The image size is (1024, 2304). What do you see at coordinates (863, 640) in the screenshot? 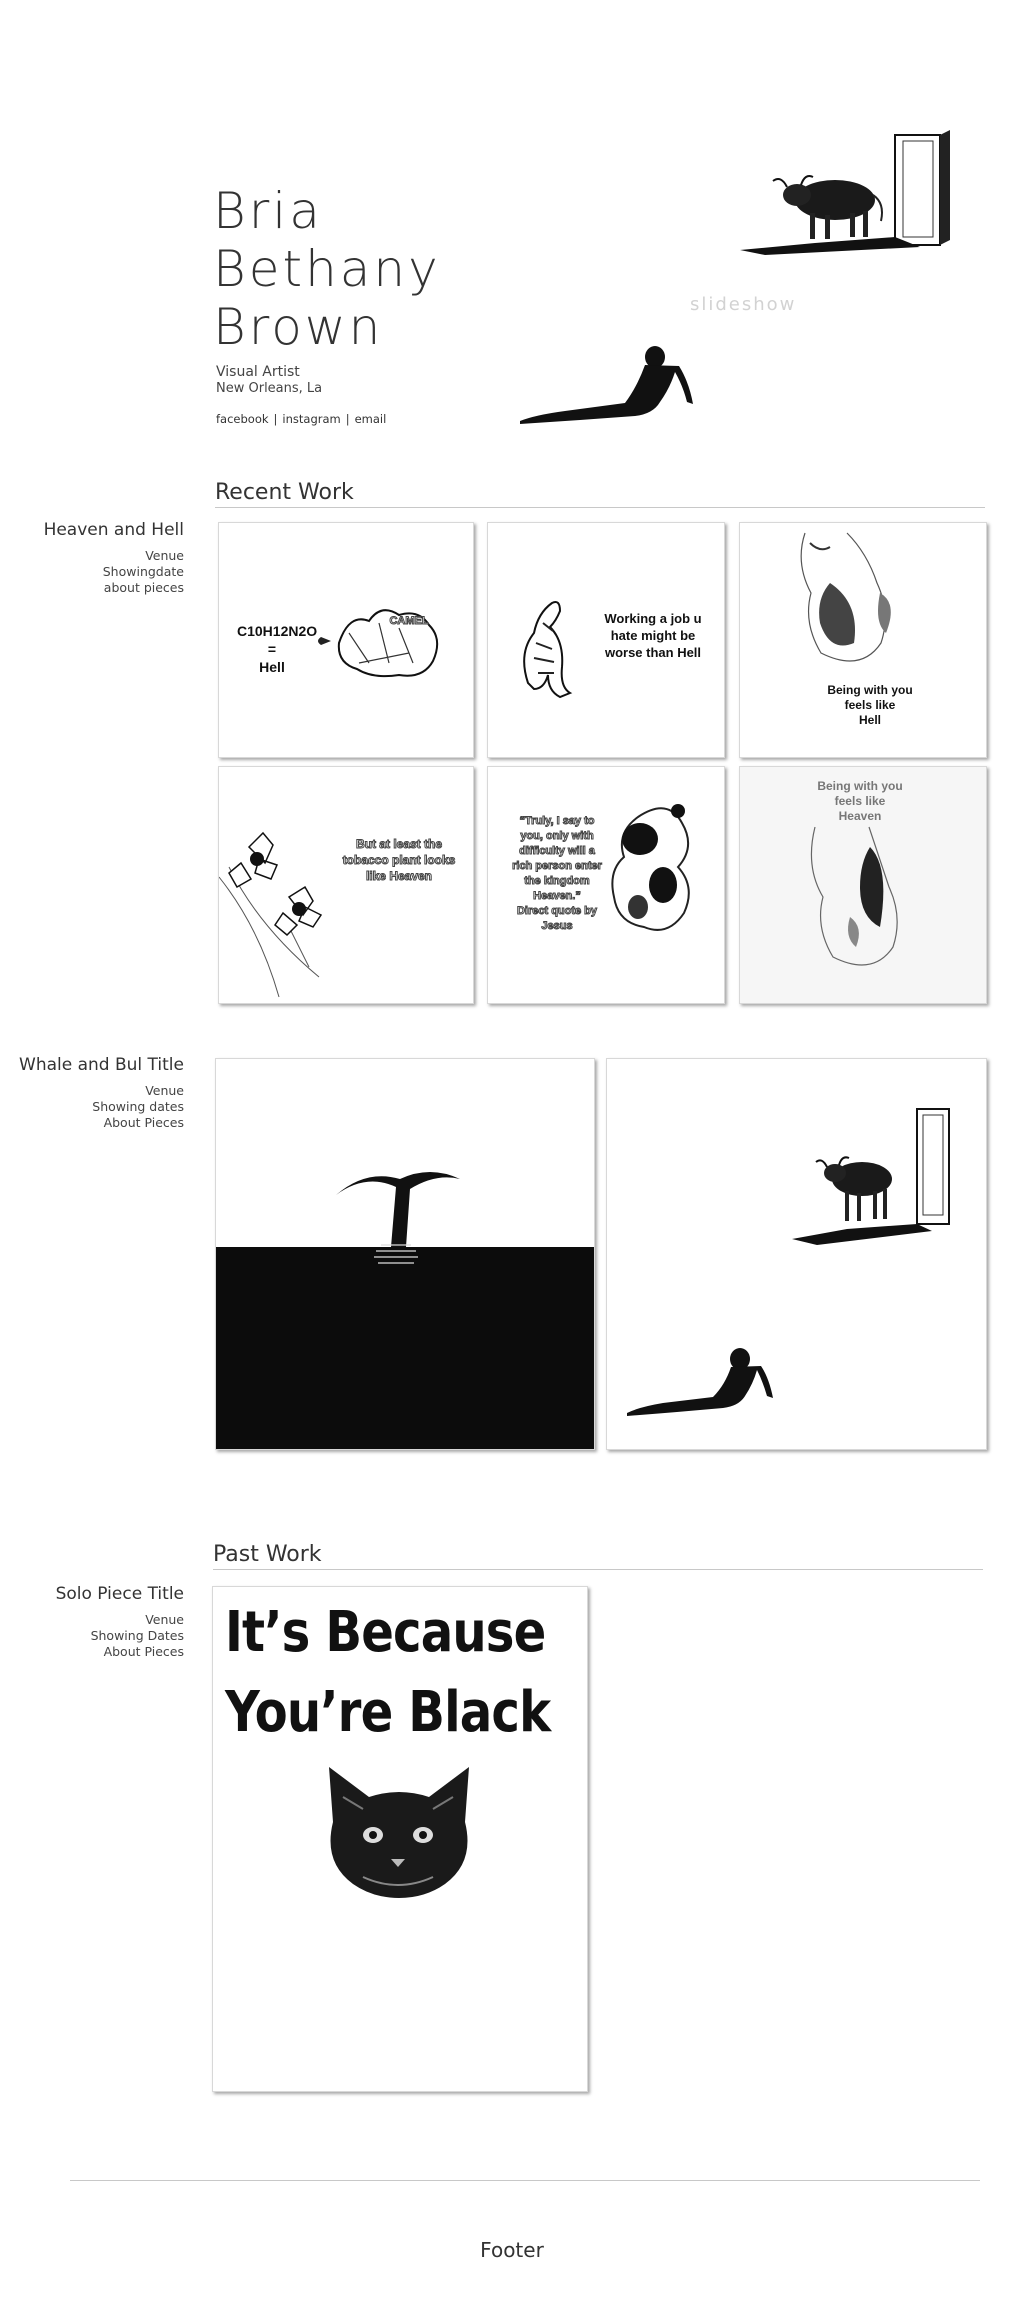
I see `artwork-thumbnail: Being with you feels like Hell` at bounding box center [863, 640].